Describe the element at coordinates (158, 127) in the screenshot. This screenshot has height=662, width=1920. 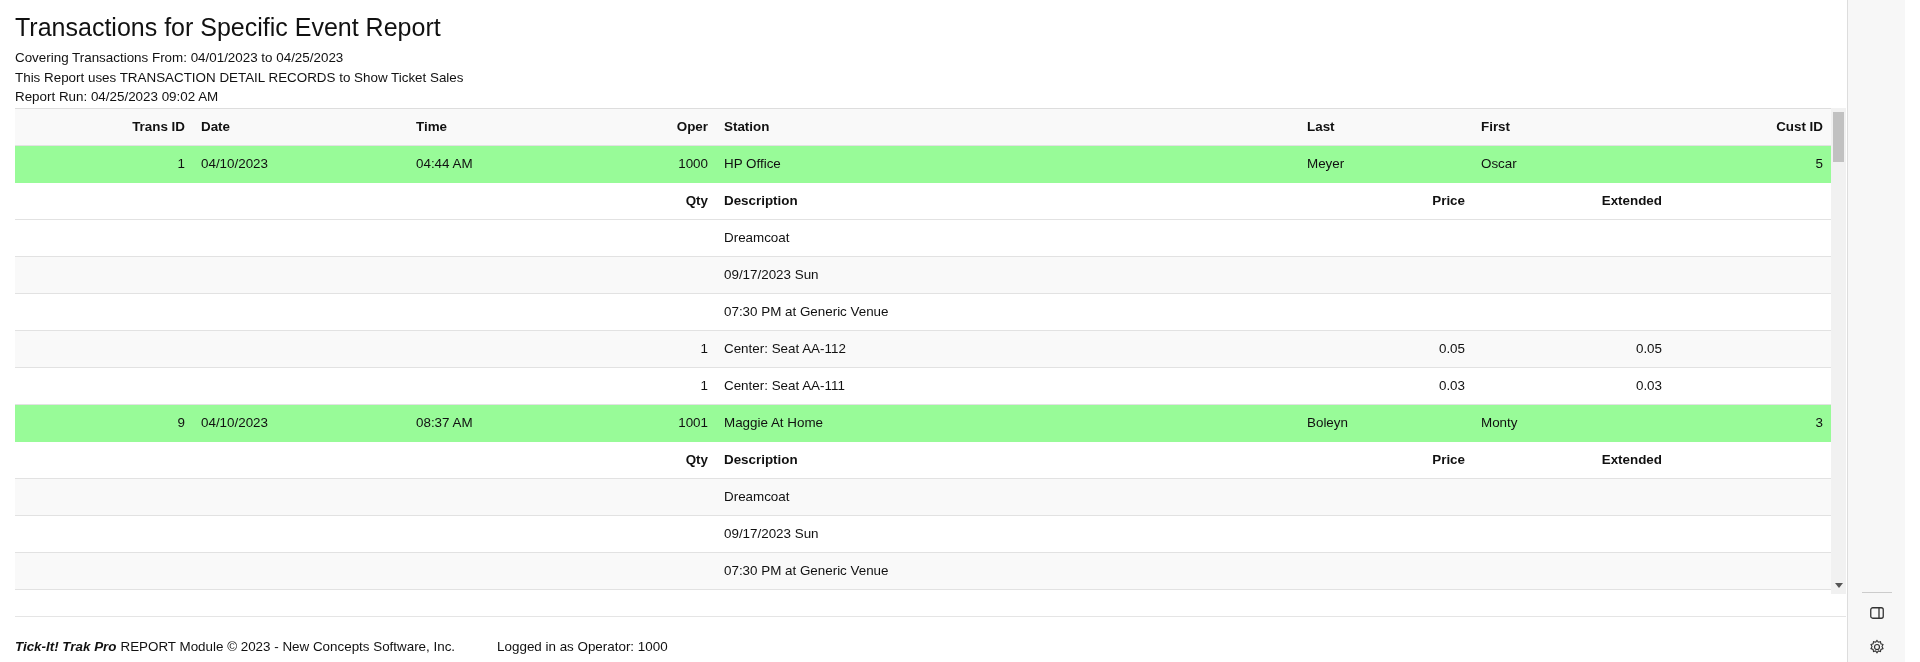
I see `column-header: Trans ID` at that location.